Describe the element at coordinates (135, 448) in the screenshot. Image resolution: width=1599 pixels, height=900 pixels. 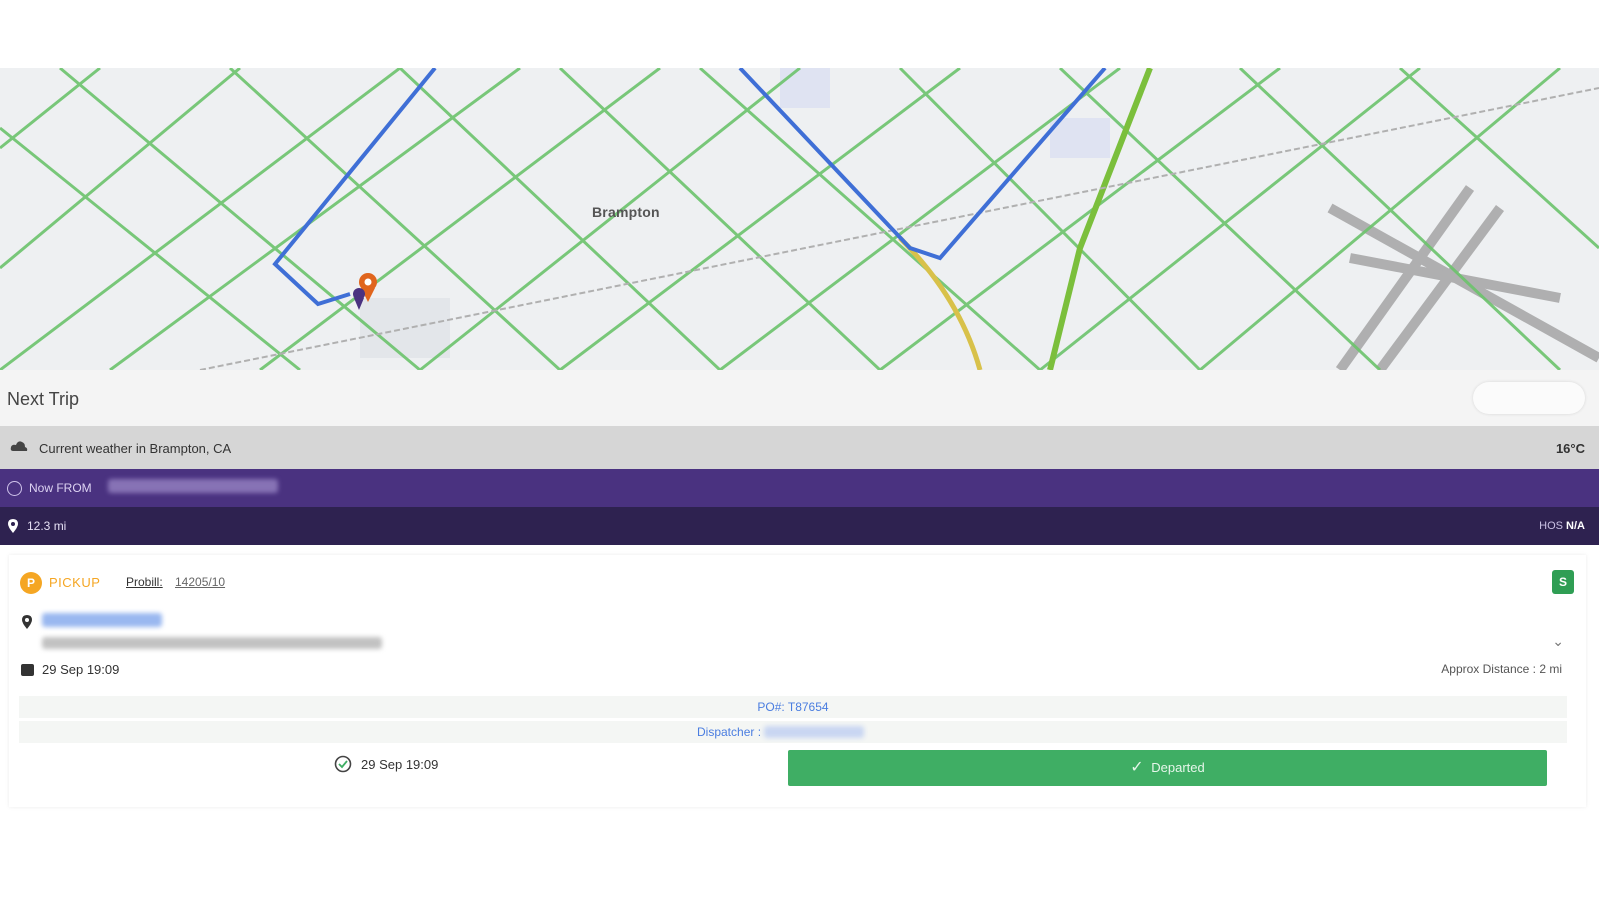
I see `weather-text: Current weather in Brampton, CA` at that location.